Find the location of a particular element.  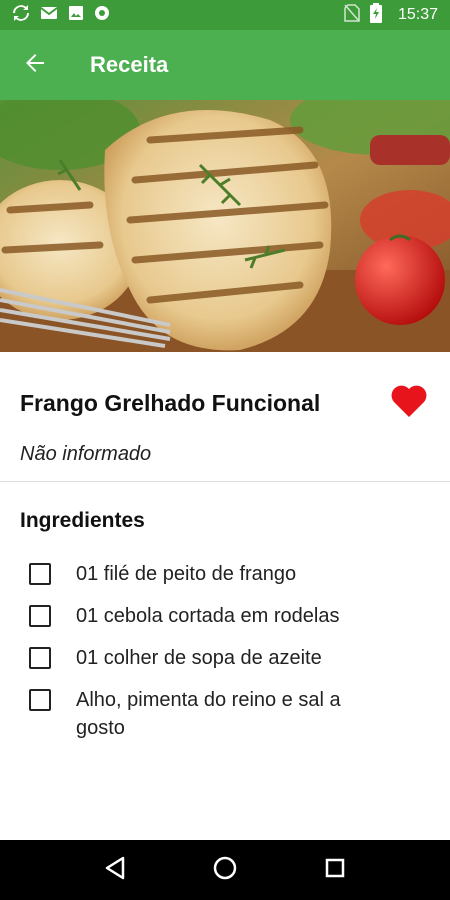

arrow-back-icon is located at coordinates (35, 65).